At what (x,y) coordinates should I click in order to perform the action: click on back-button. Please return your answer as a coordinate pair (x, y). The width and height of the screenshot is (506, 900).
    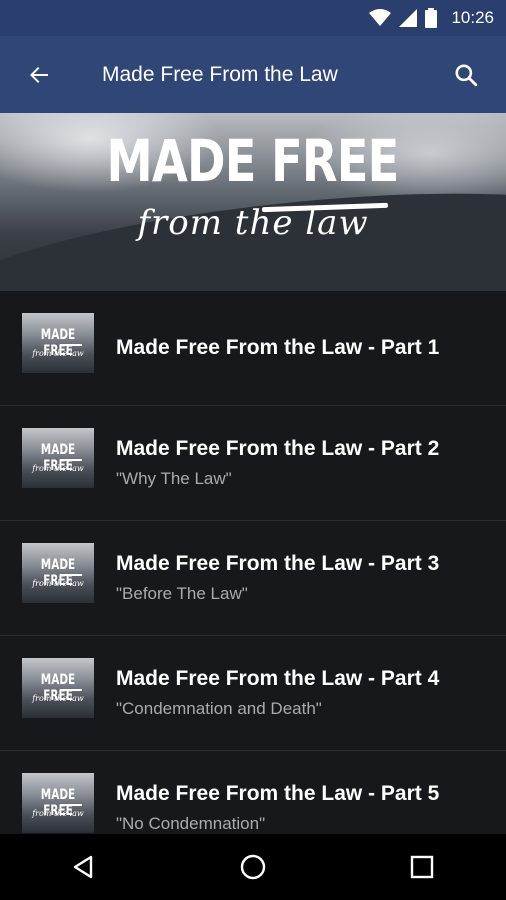
    Looking at the image, I should click on (39, 74).